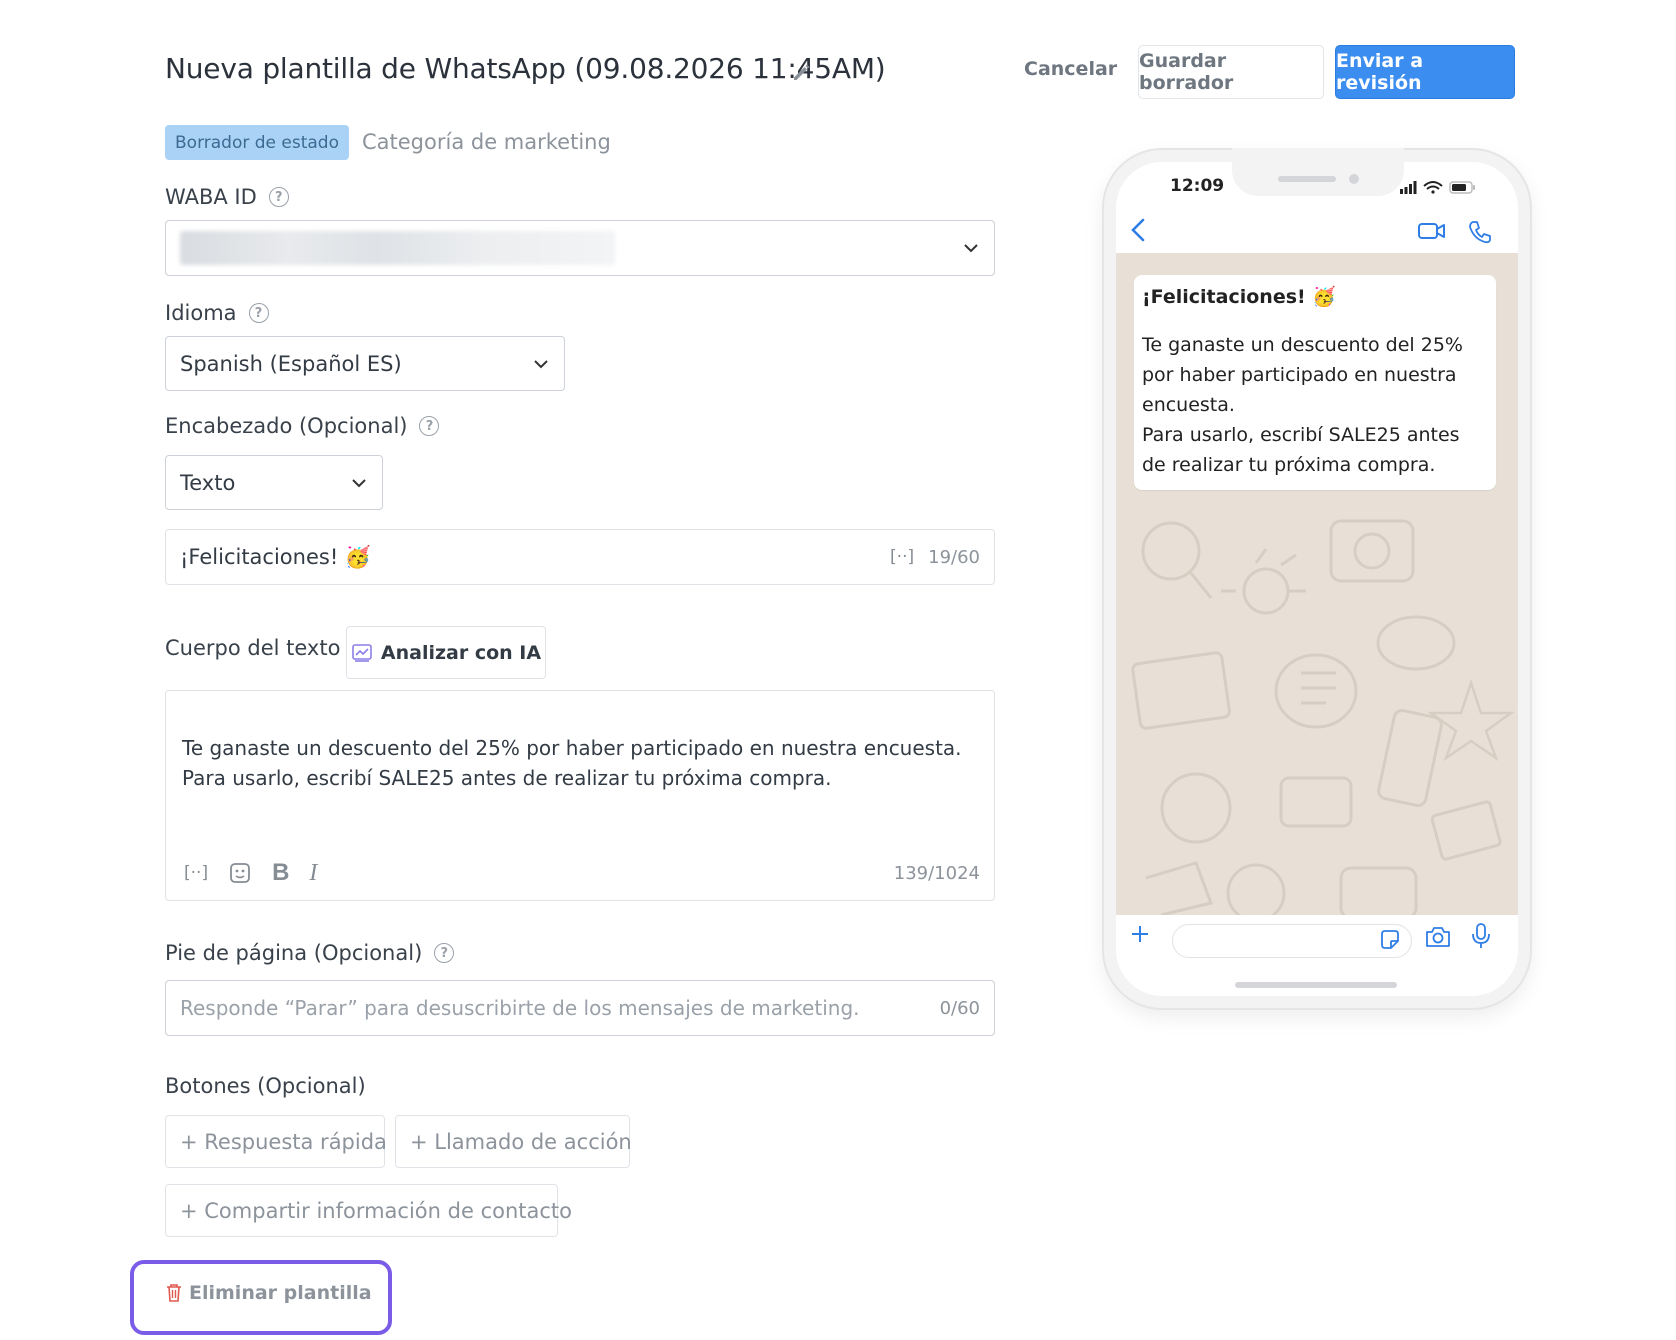  I want to click on header-text-value: ¡Felicitaciones! 🥳, so click(276, 556).